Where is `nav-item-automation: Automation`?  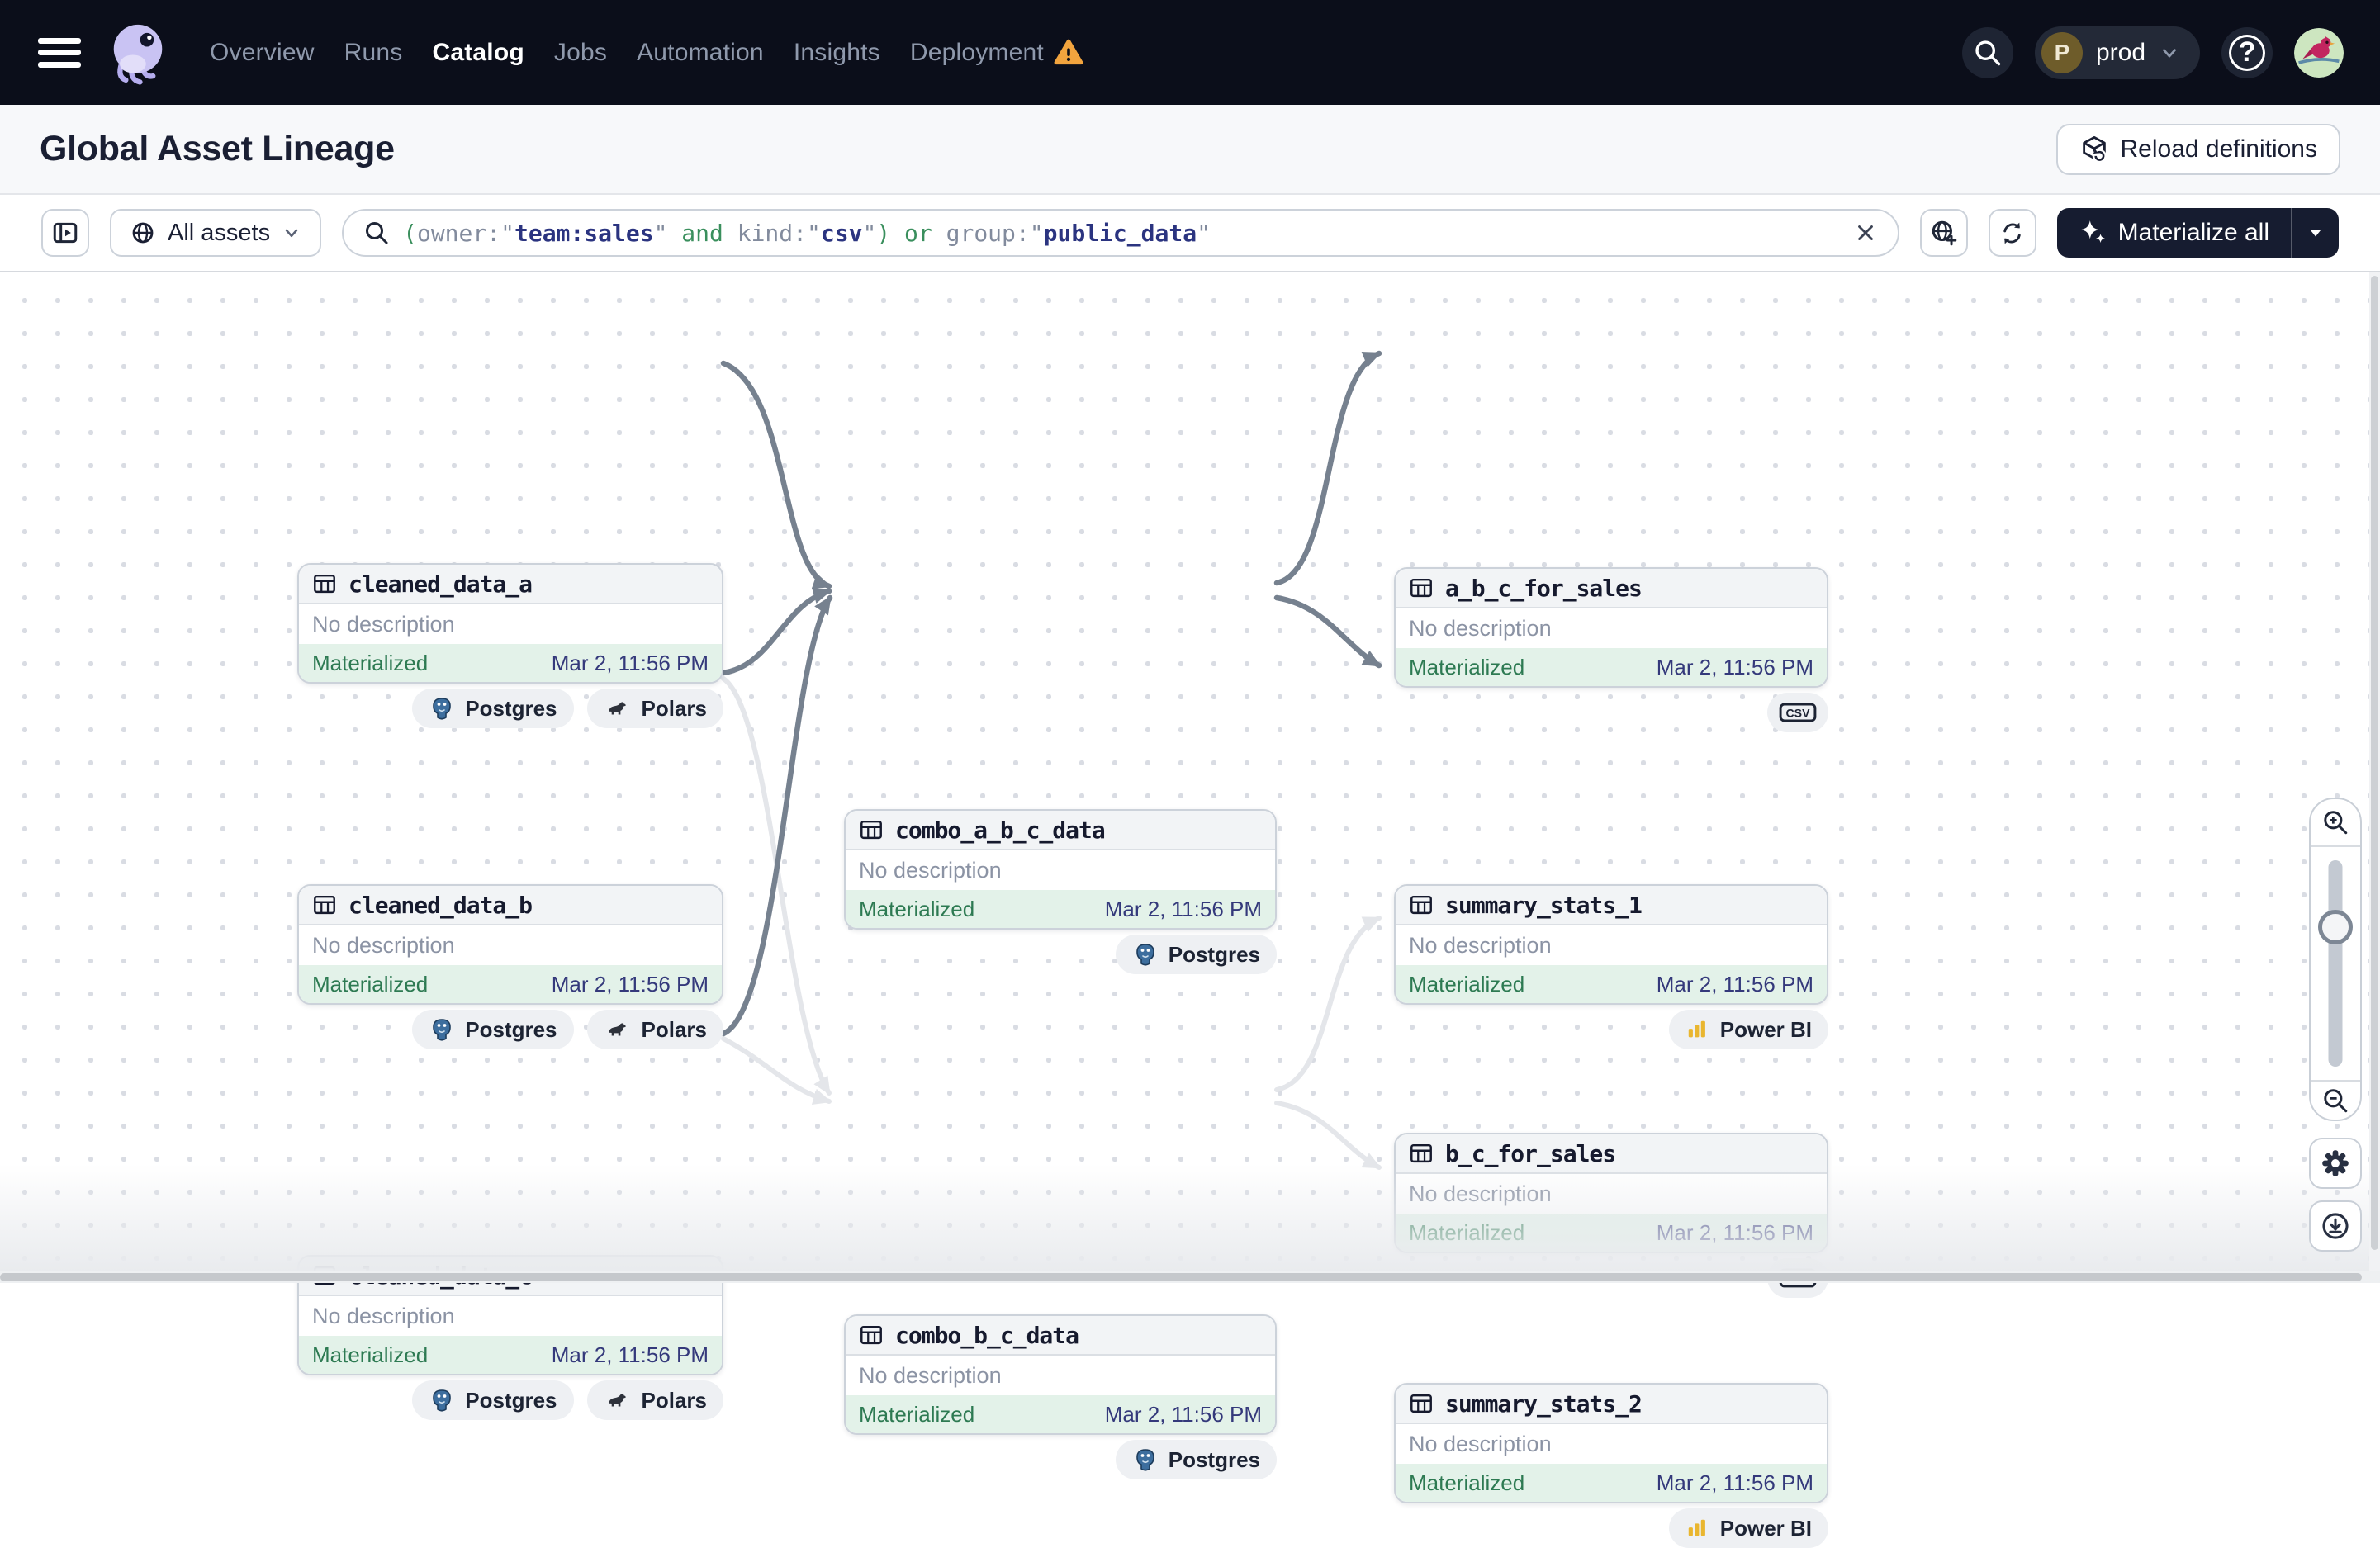
nav-item-automation: Automation is located at coordinates (700, 53).